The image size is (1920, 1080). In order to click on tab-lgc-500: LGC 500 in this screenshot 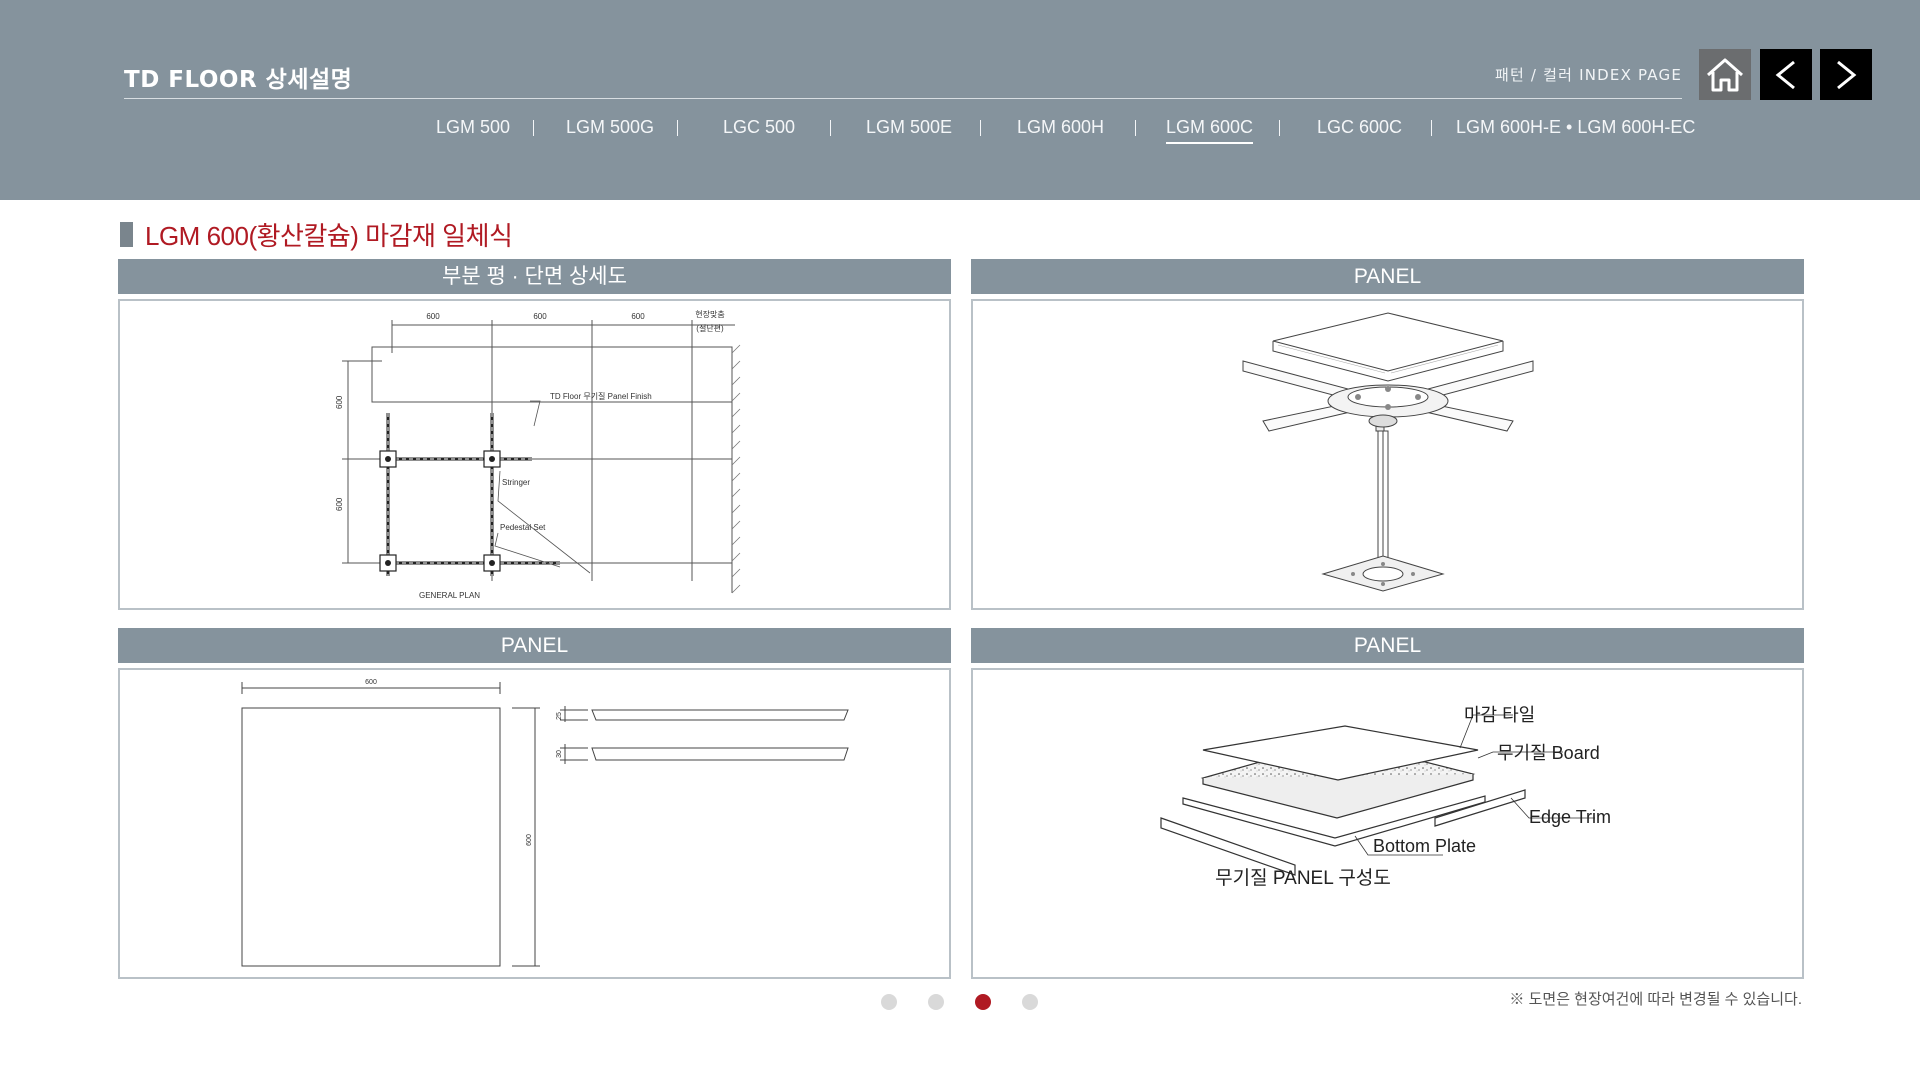, I will do `click(759, 127)`.